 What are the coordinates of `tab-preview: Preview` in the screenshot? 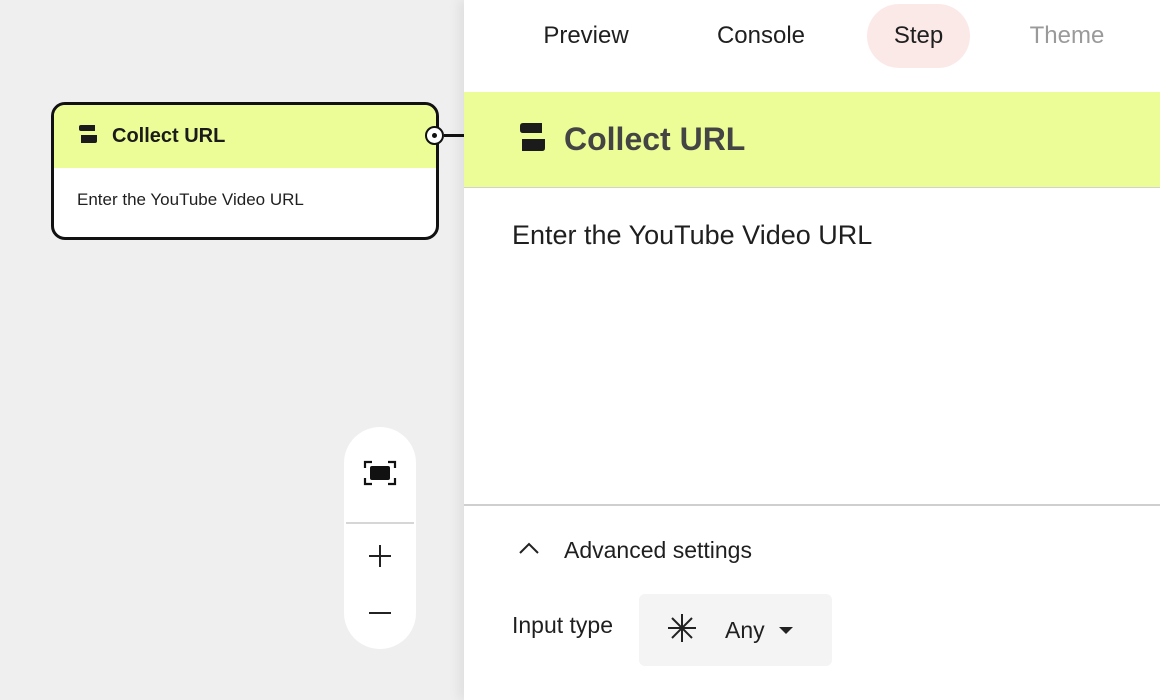 It's located at (586, 36).